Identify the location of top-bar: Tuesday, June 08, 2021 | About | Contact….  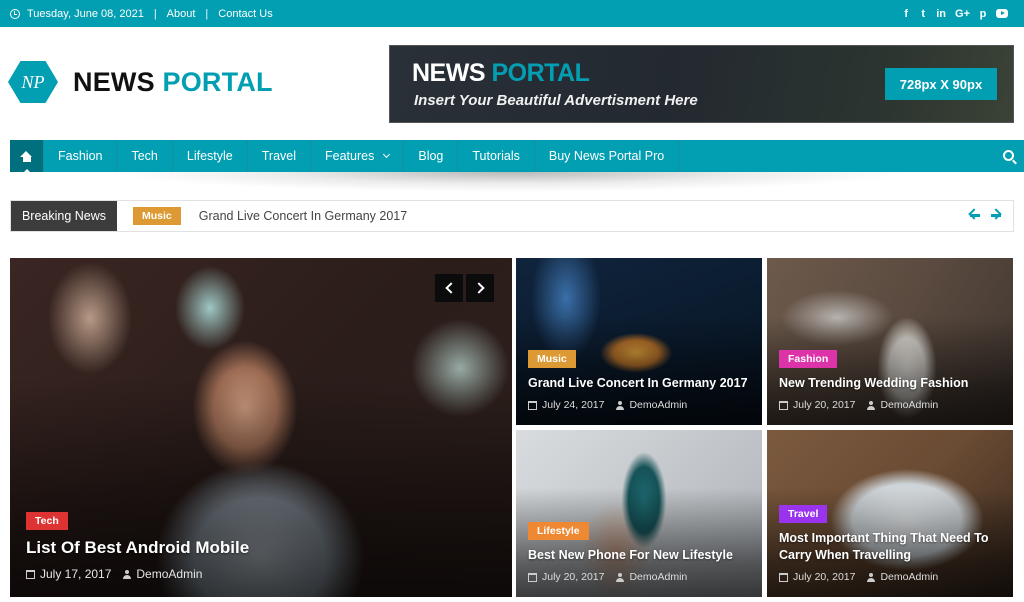
(512, 13).